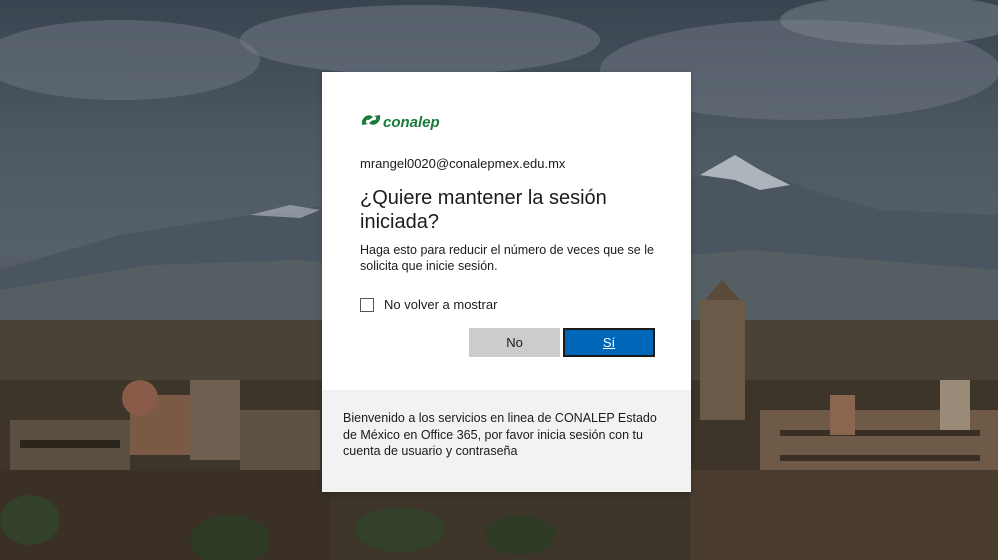  I want to click on button-row: No Sí, so click(507, 342).